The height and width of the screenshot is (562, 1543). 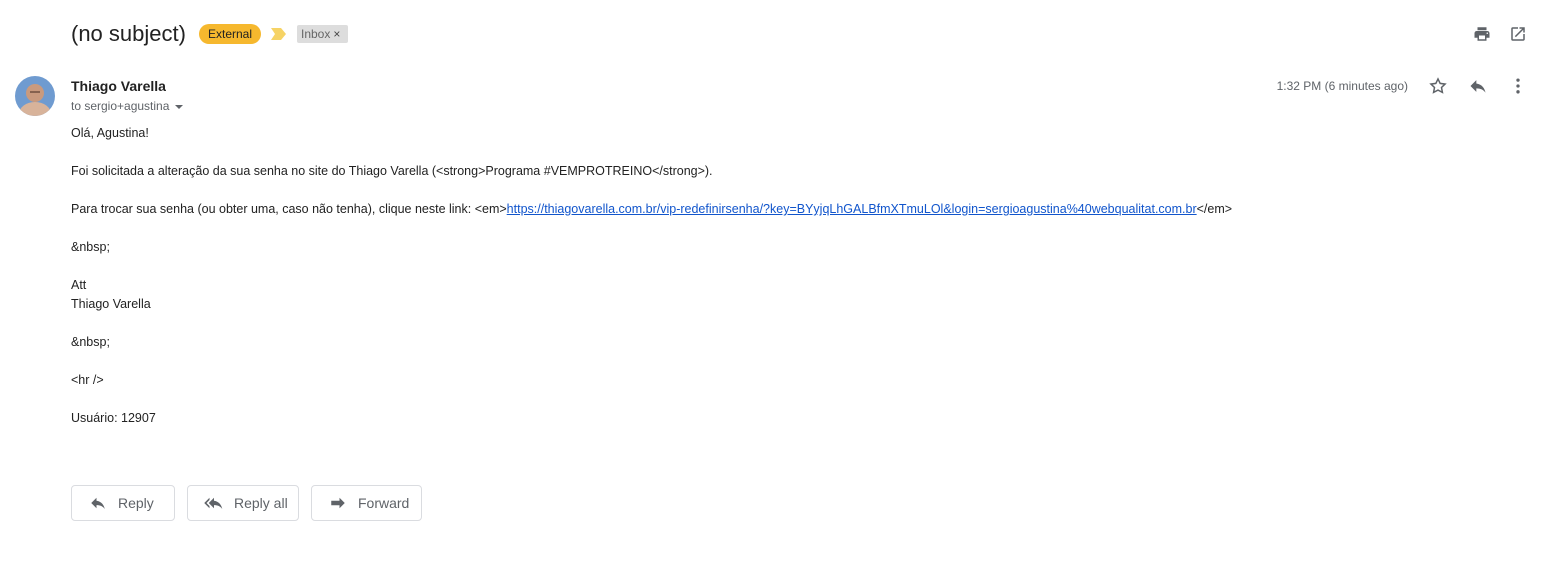 What do you see at coordinates (230, 34) in the screenshot?
I see `external-badge: External` at bounding box center [230, 34].